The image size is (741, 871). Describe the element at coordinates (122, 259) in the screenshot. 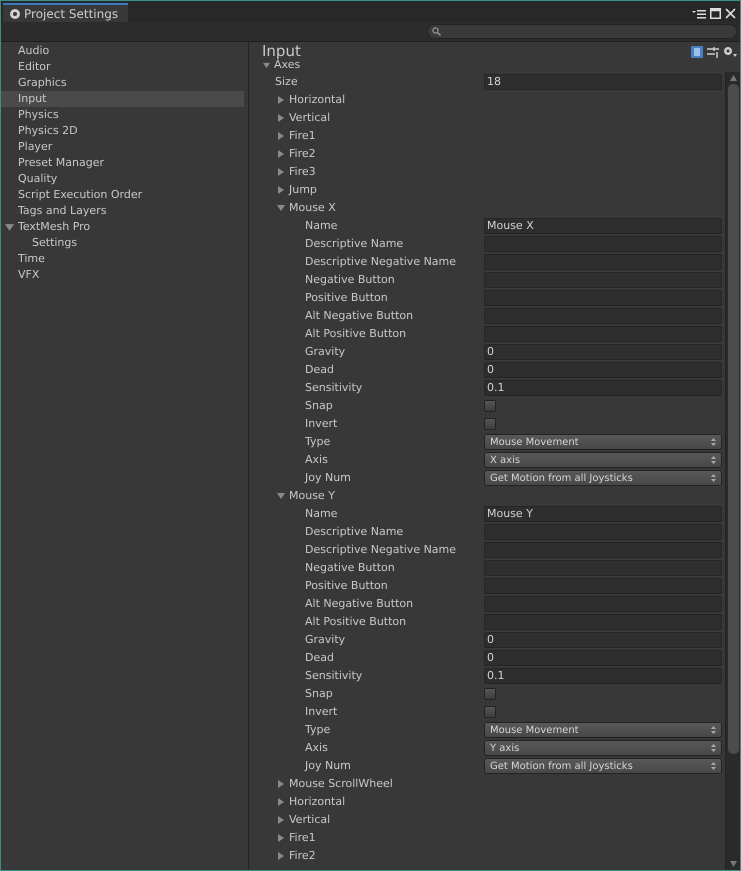

I see `sidebar-item: Time` at that location.